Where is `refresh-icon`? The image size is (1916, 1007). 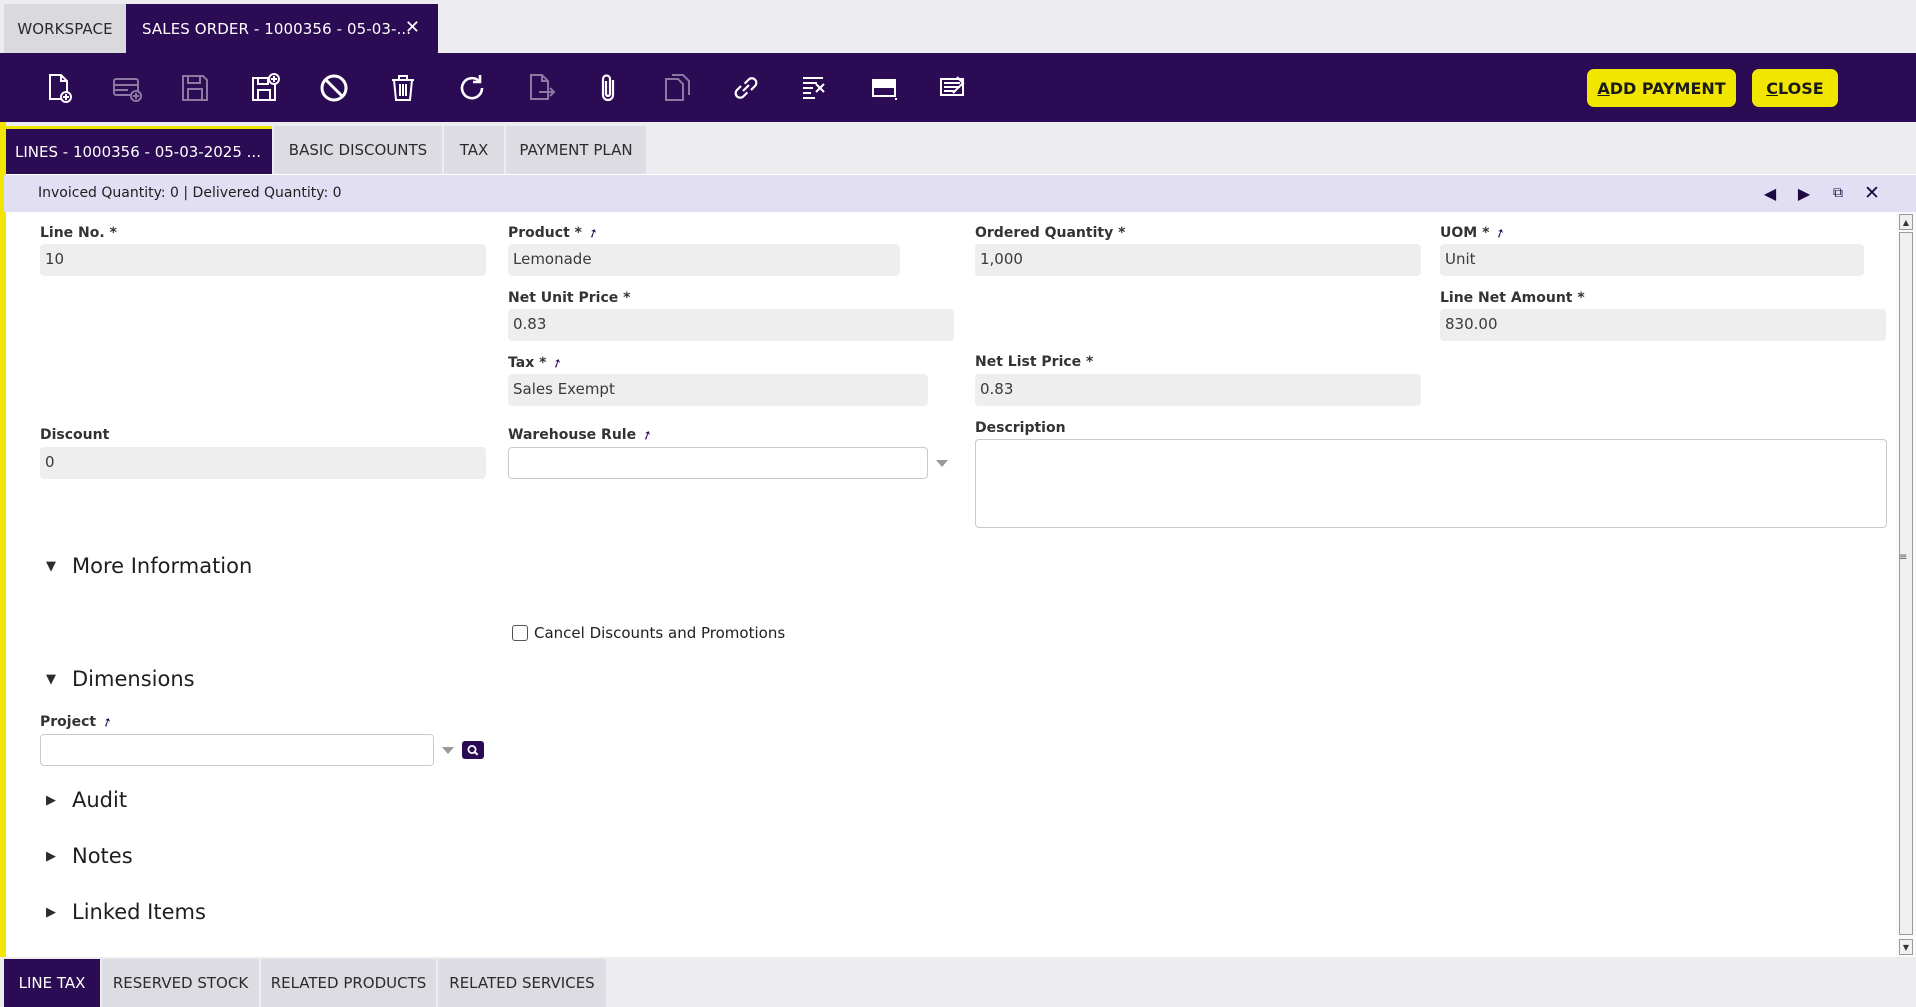
refresh-icon is located at coordinates (472, 88).